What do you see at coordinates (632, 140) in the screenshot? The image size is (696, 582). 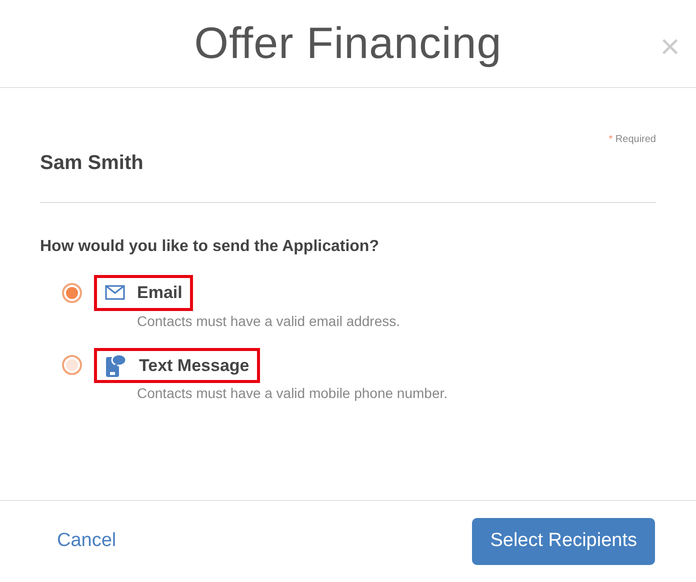 I see `required-note: * Required` at bounding box center [632, 140].